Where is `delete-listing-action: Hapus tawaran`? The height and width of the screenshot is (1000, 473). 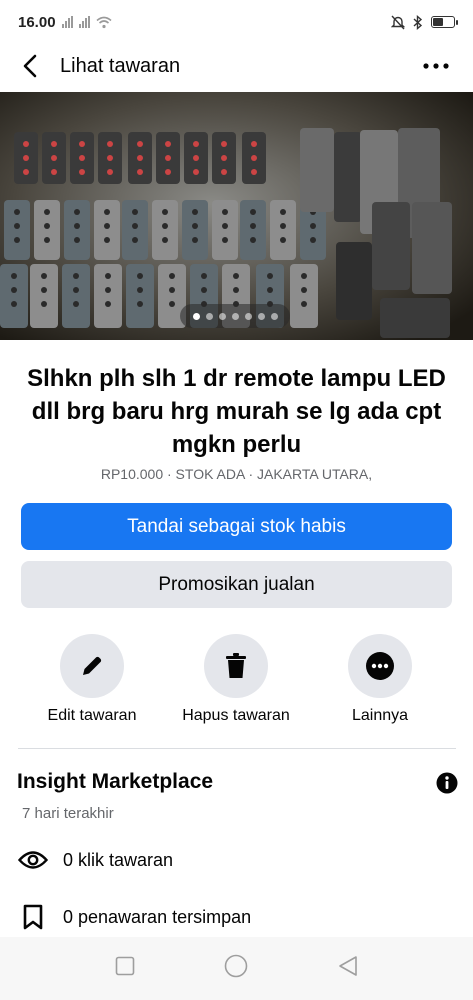 delete-listing-action: Hapus tawaran is located at coordinates (236, 679).